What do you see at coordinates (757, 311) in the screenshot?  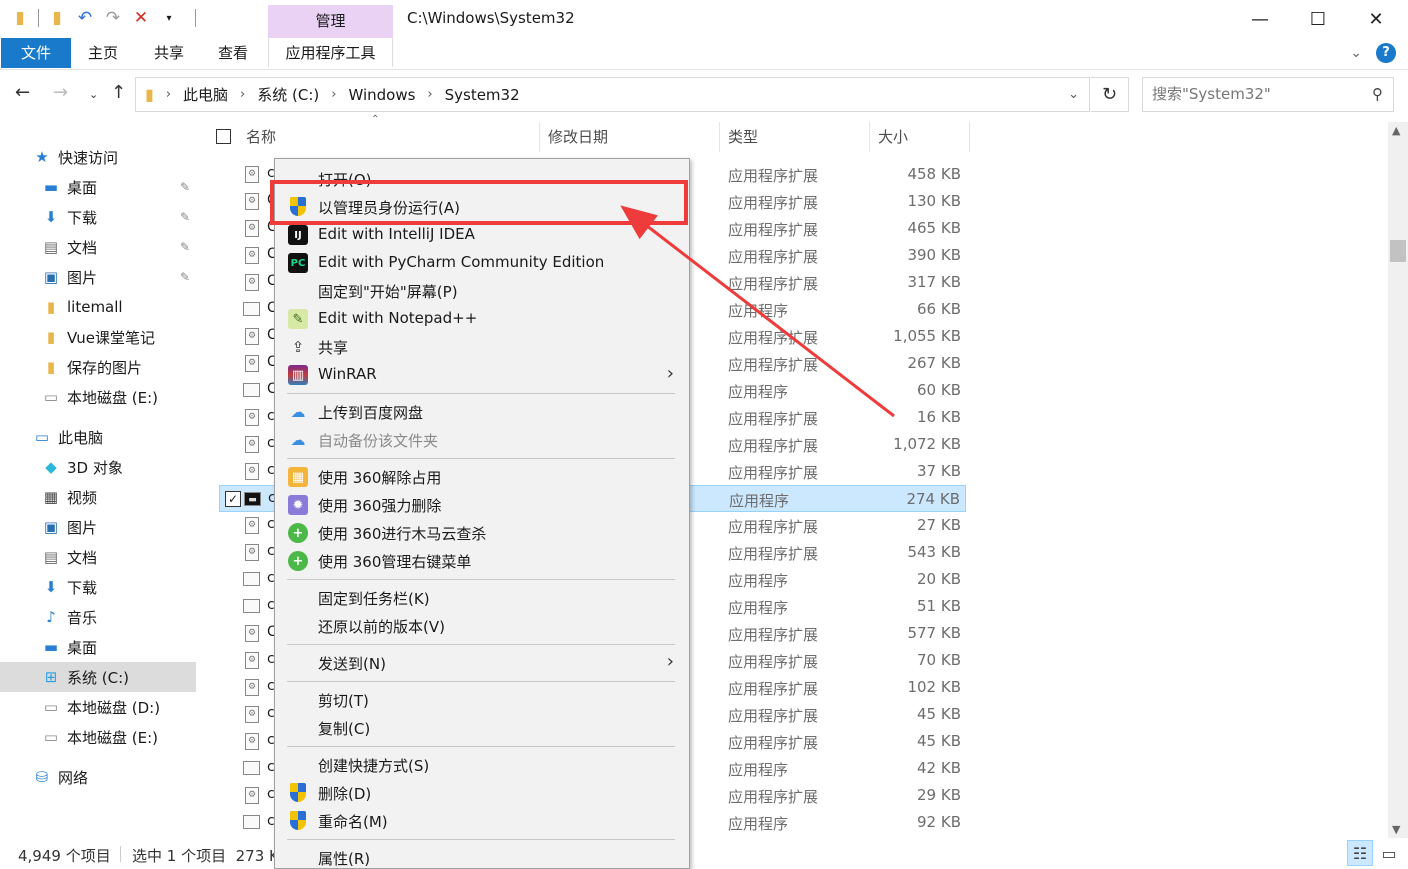 I see `annotation-arrow` at bounding box center [757, 311].